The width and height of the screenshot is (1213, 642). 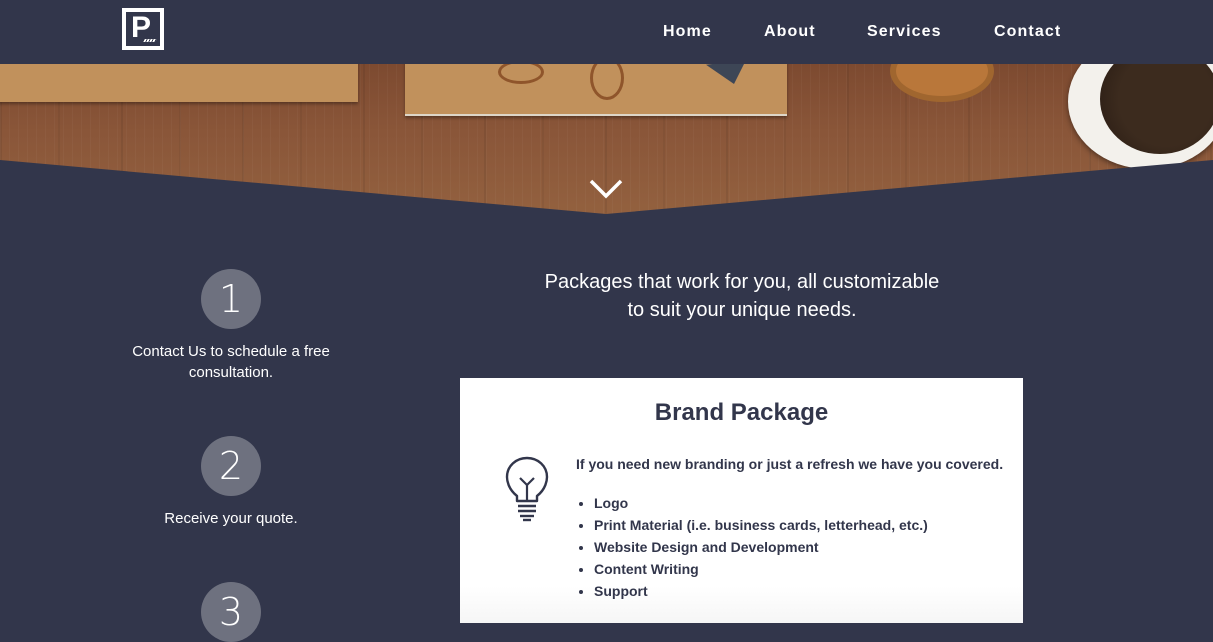 What do you see at coordinates (231, 466) in the screenshot?
I see `step-number: 2` at bounding box center [231, 466].